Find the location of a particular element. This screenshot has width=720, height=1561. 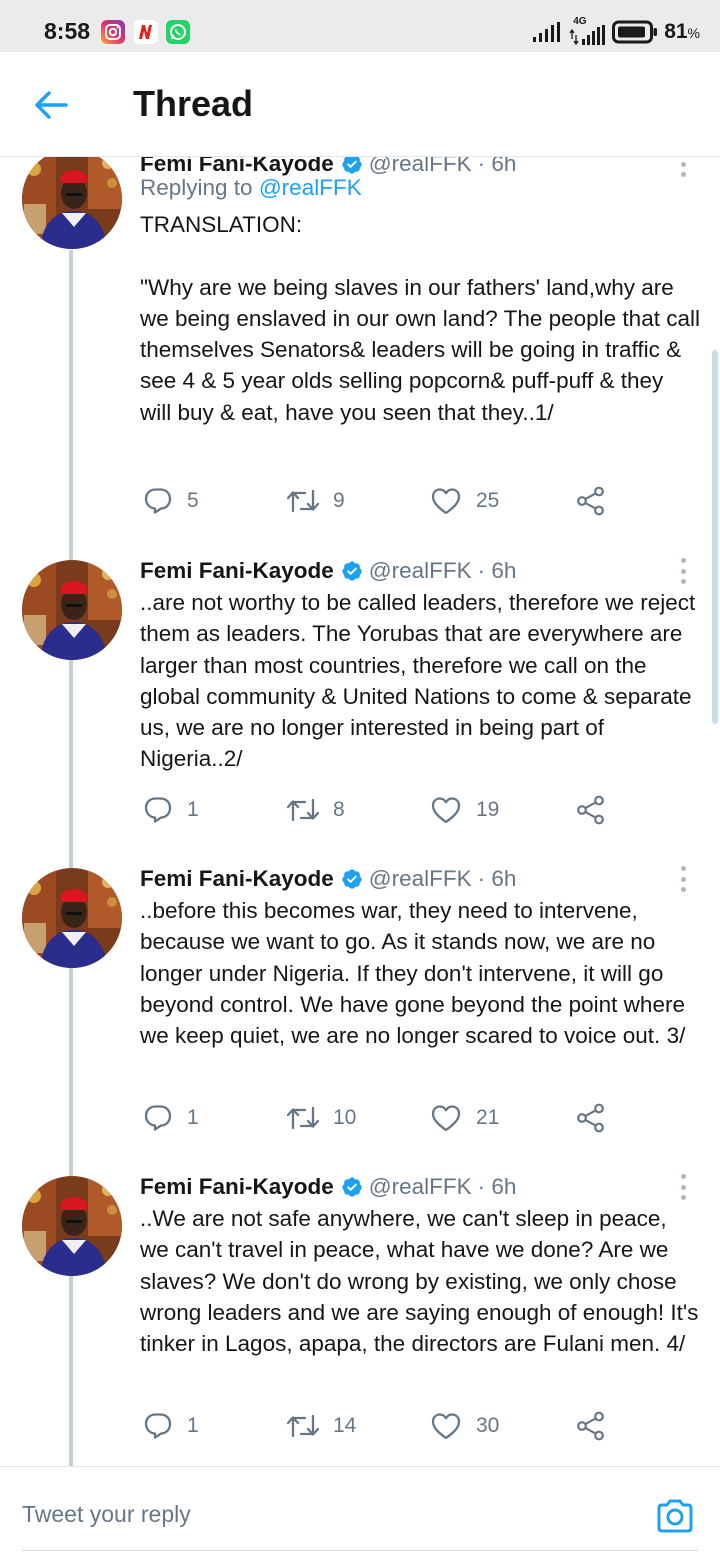

header: Thread is located at coordinates (360, 104).